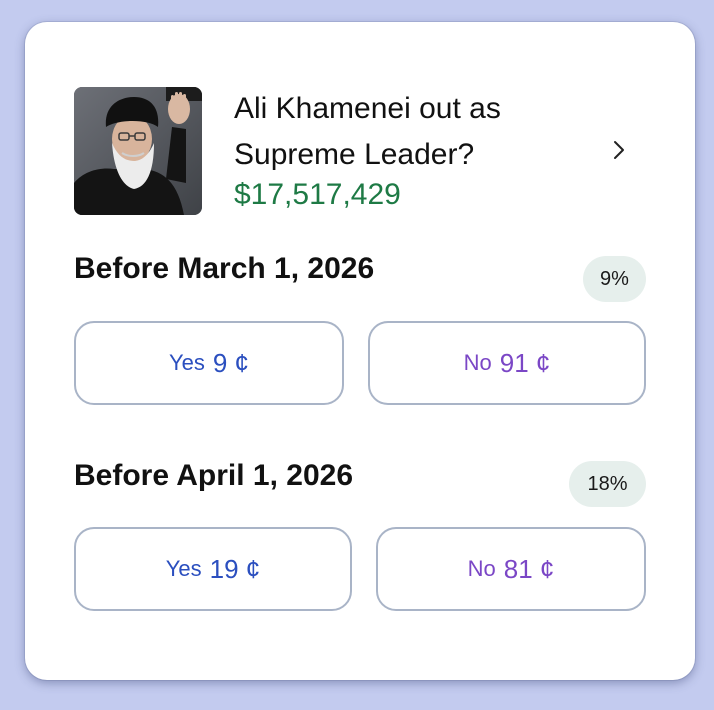 The height and width of the screenshot is (710, 714). What do you see at coordinates (138, 151) in the screenshot?
I see `market-avatar` at bounding box center [138, 151].